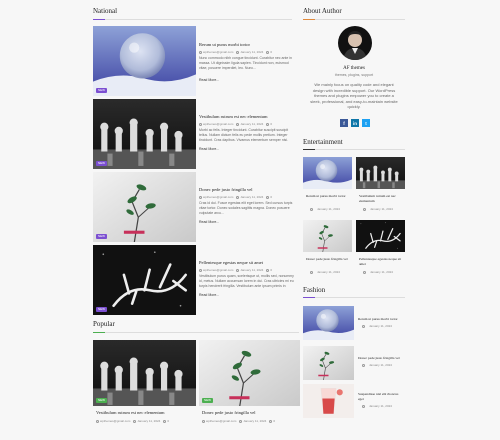 This screenshot has height=440, width=500. Describe the element at coordinates (381, 397) in the screenshot. I see `post-title: Suspendisse nisl elit rhoncus eget` at that location.